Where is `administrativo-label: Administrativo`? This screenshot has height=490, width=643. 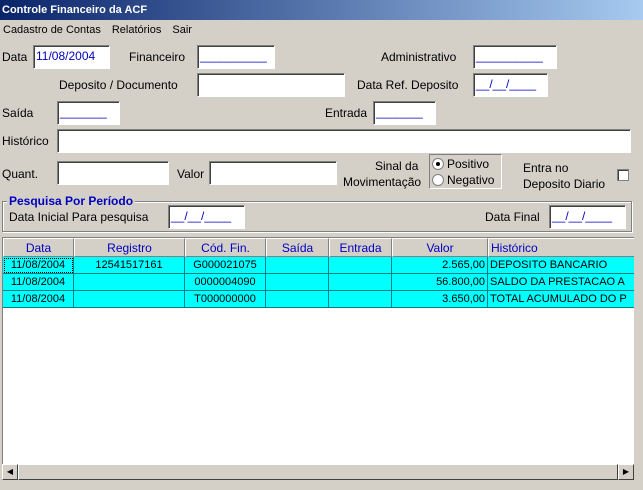
administrativo-label: Administrativo is located at coordinates (419, 57).